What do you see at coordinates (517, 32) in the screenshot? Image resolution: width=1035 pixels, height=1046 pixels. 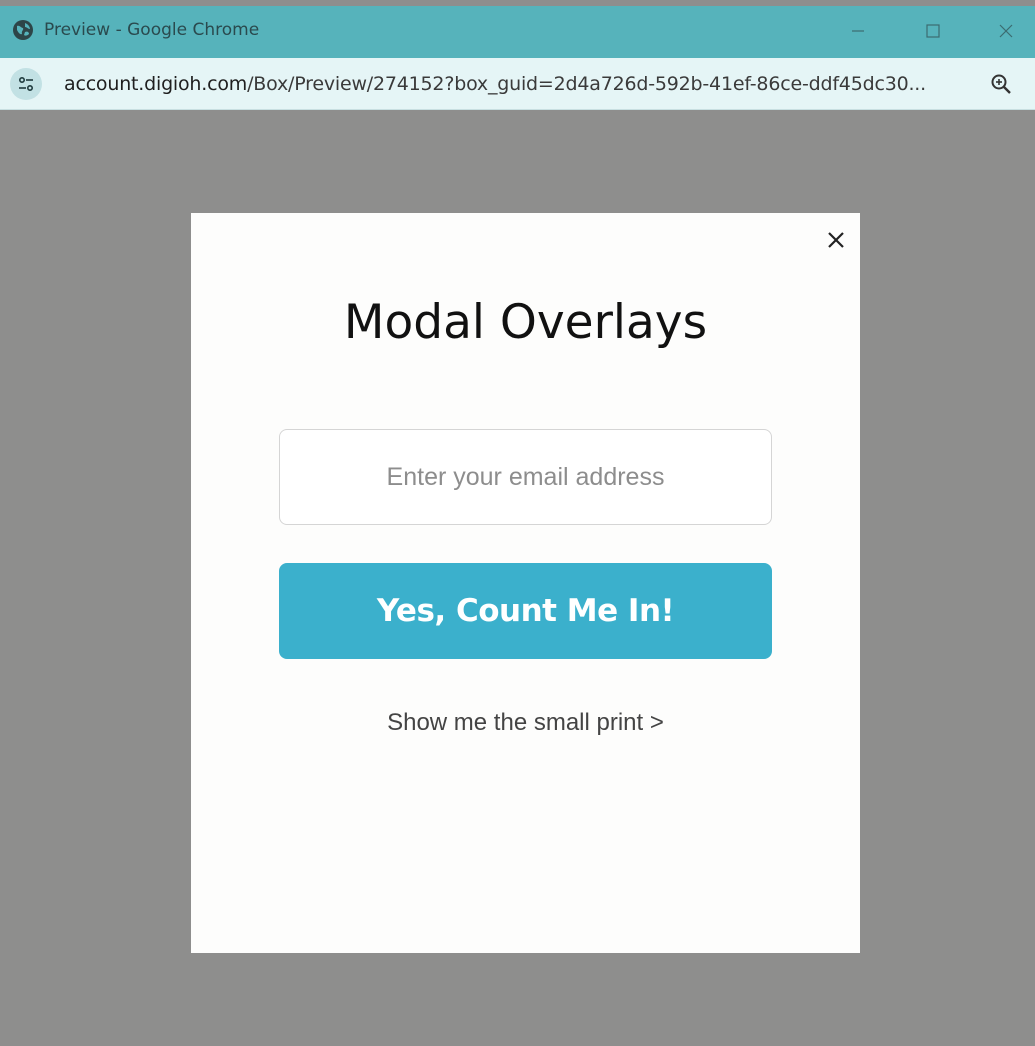 I see `title-bar: Preview - Google Chrome` at bounding box center [517, 32].